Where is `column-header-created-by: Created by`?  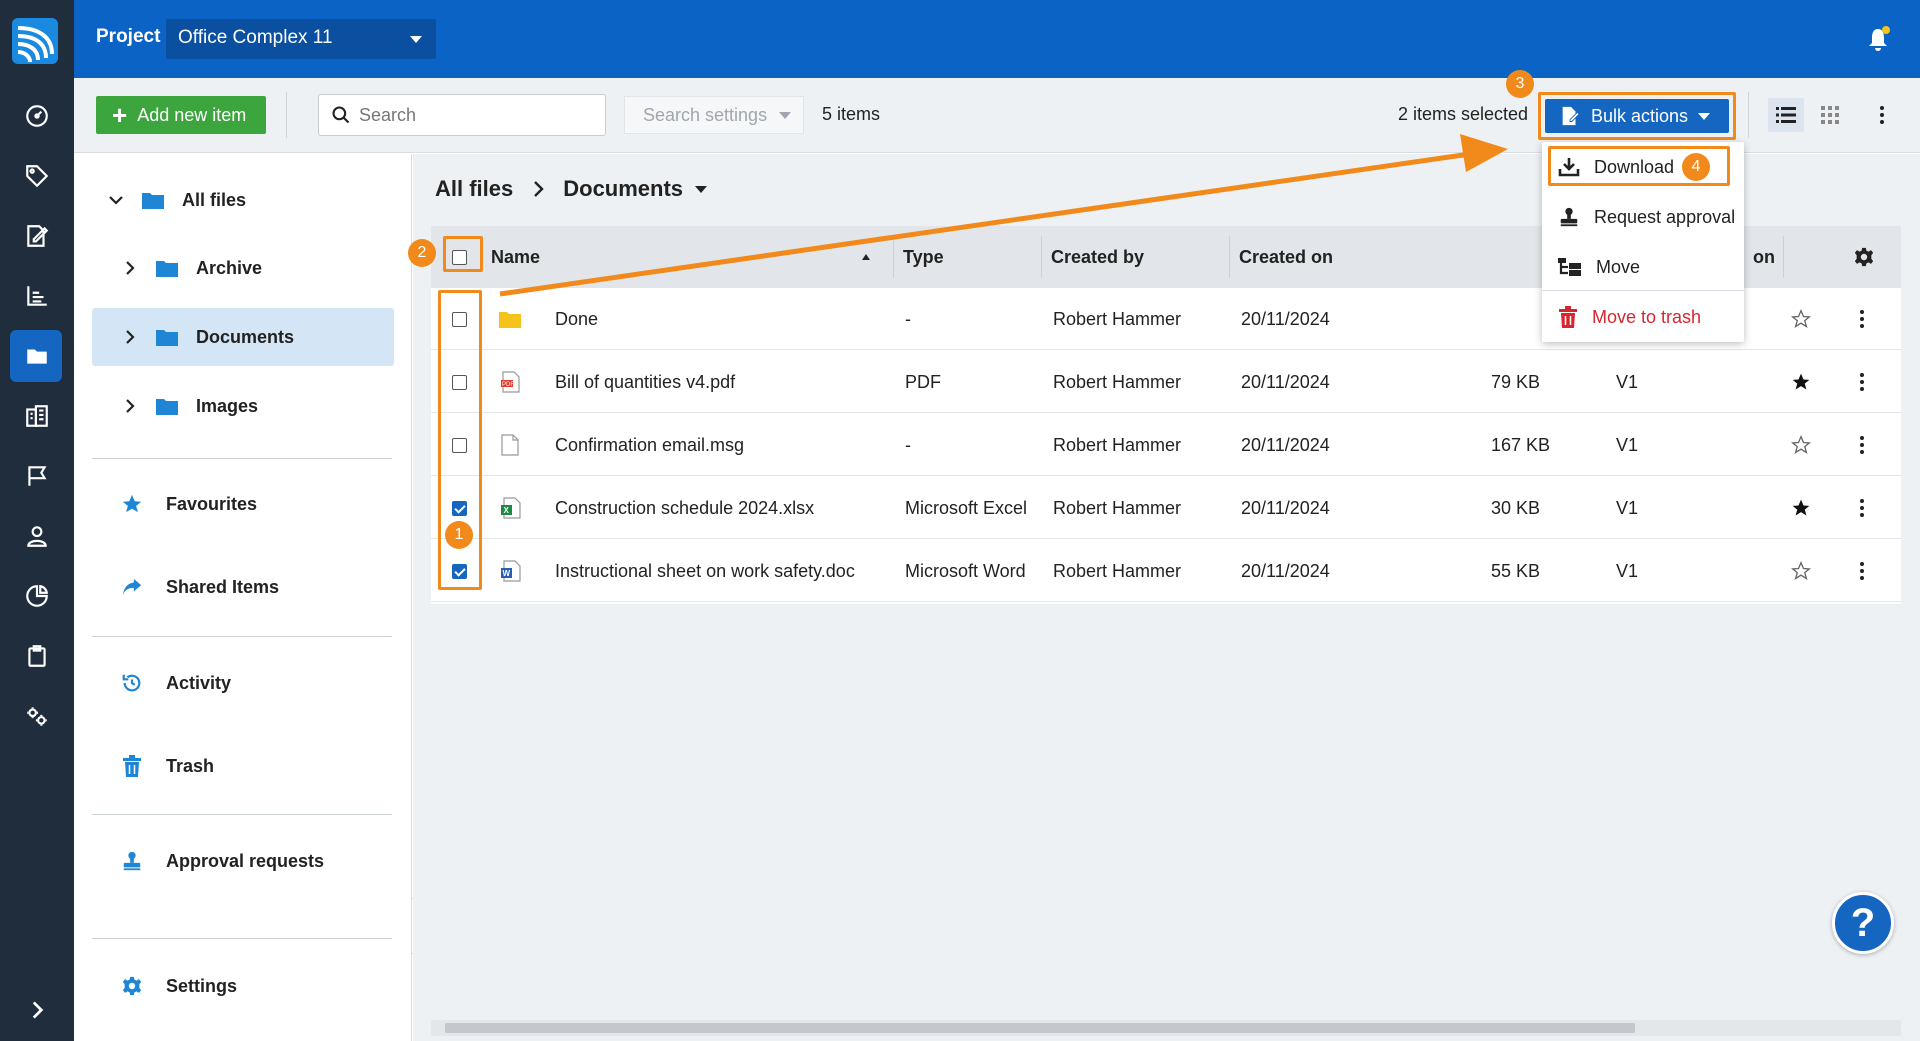 column-header-created-by: Created by is located at coordinates (1097, 257).